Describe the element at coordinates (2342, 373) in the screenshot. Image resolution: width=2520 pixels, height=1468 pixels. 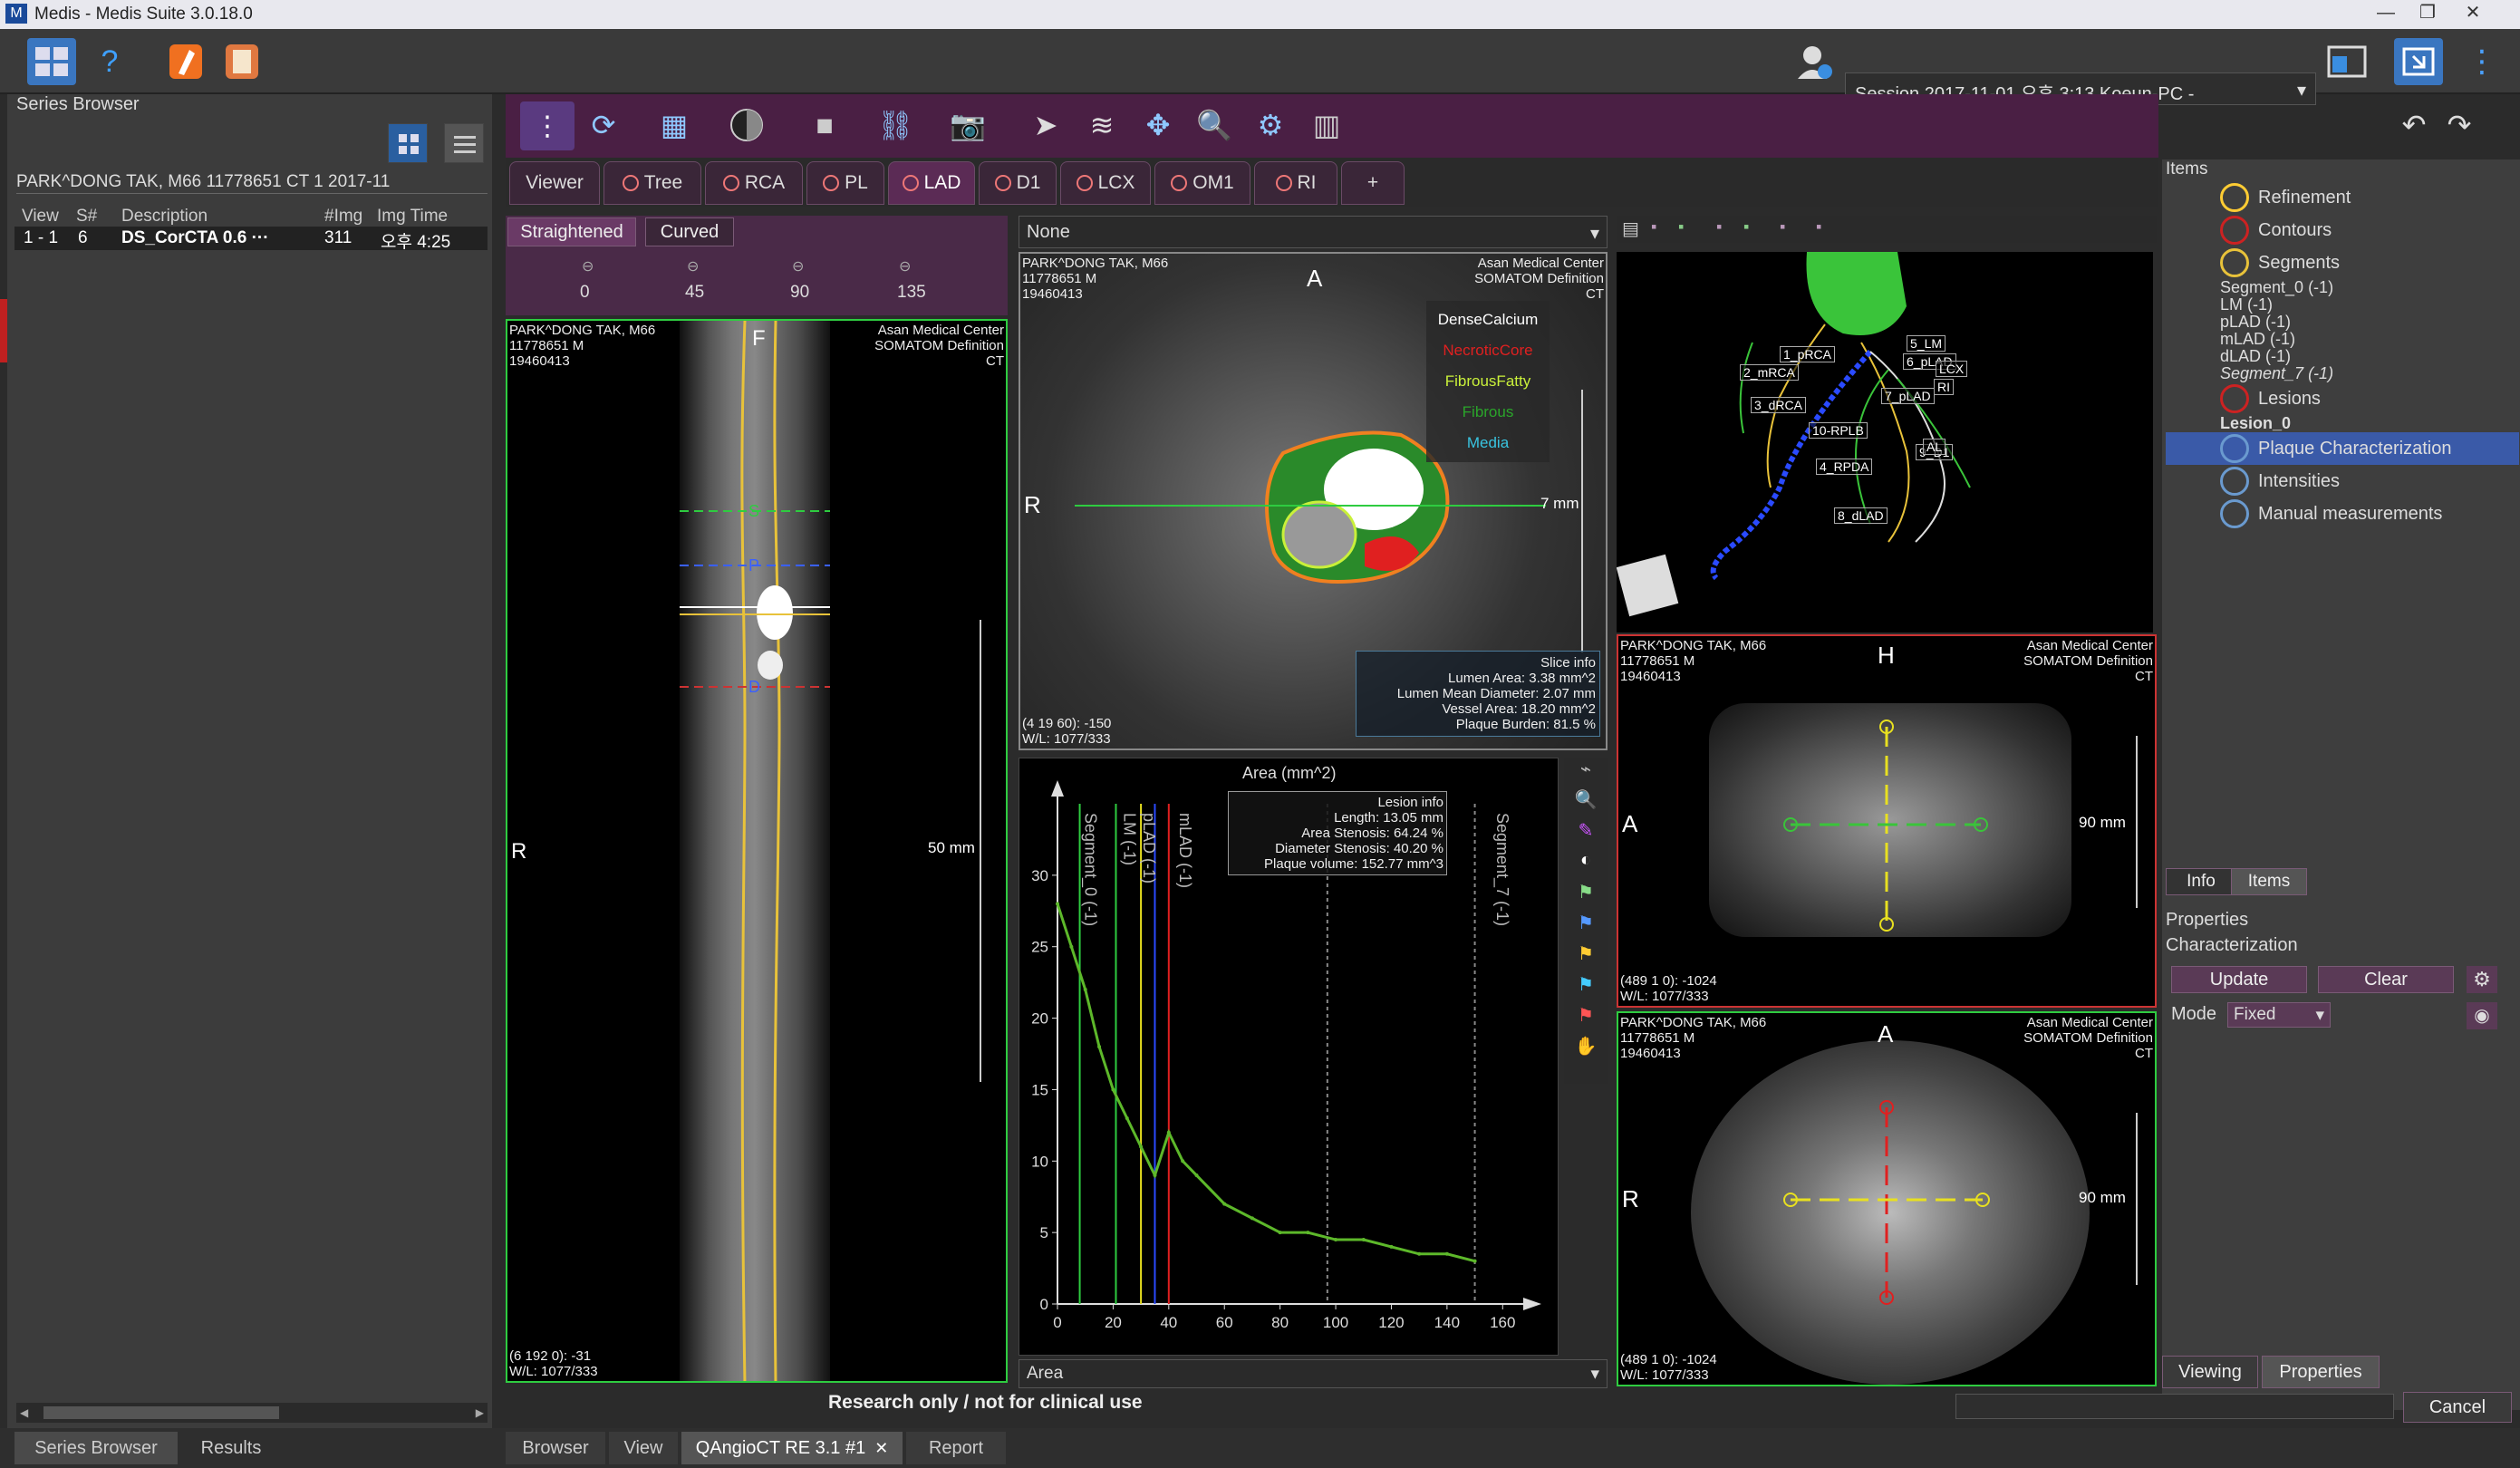
I see `item-segment-7-1-: Segment_7 (-1)` at that location.